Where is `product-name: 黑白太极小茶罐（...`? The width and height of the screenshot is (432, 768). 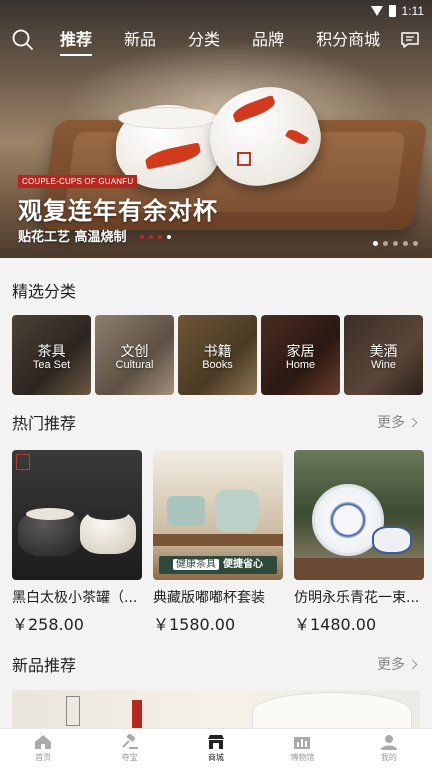
product-name: 黑白太极小茶罐（... is located at coordinates (75, 598).